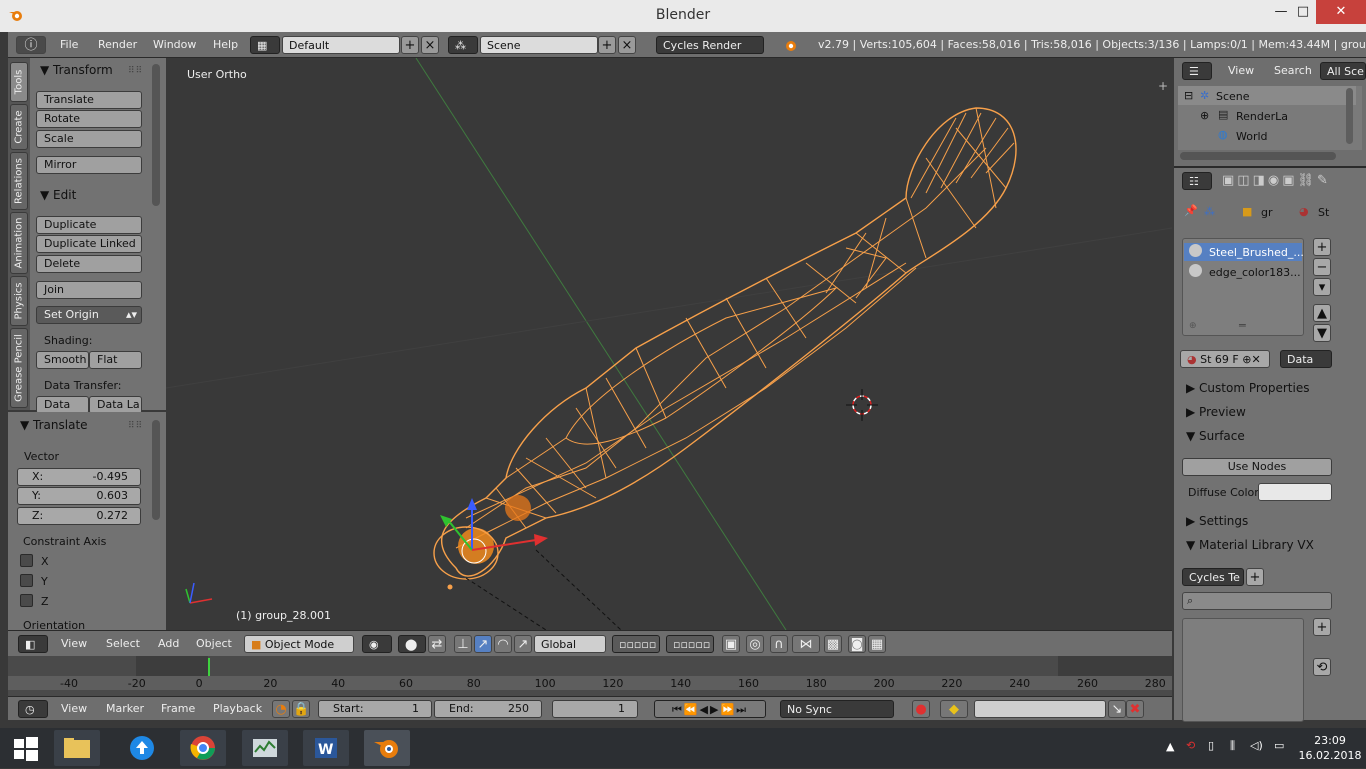  Describe the element at coordinates (857, 644) in the screenshot. I see `camera-icon: ◙` at that location.